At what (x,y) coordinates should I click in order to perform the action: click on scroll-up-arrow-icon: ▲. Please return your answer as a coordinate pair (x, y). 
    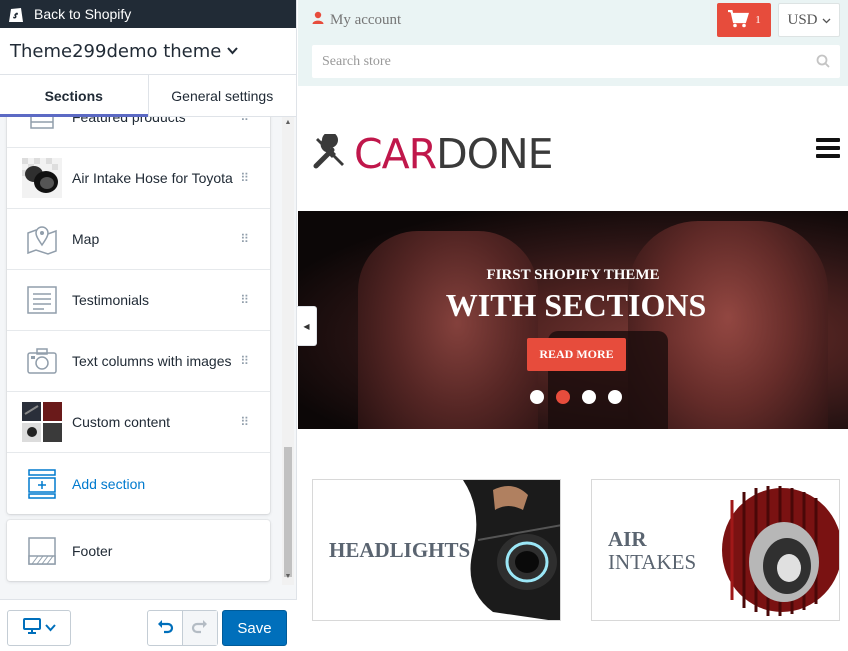
    Looking at the image, I should click on (288, 124).